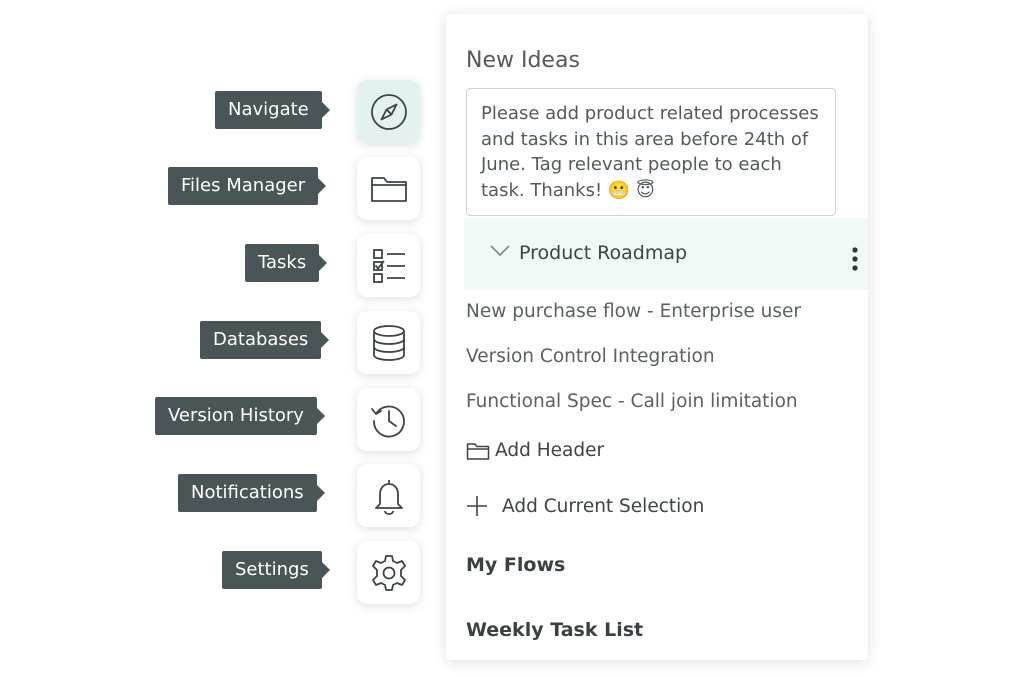 Image resolution: width=1024 pixels, height=678 pixels. I want to click on tasks-button, so click(388, 265).